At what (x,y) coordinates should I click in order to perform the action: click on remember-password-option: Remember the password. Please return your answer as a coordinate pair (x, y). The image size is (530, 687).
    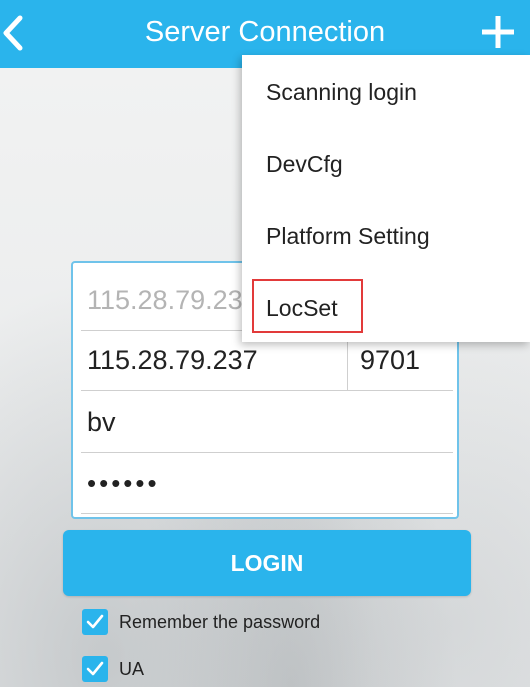
    Looking at the image, I should click on (201, 622).